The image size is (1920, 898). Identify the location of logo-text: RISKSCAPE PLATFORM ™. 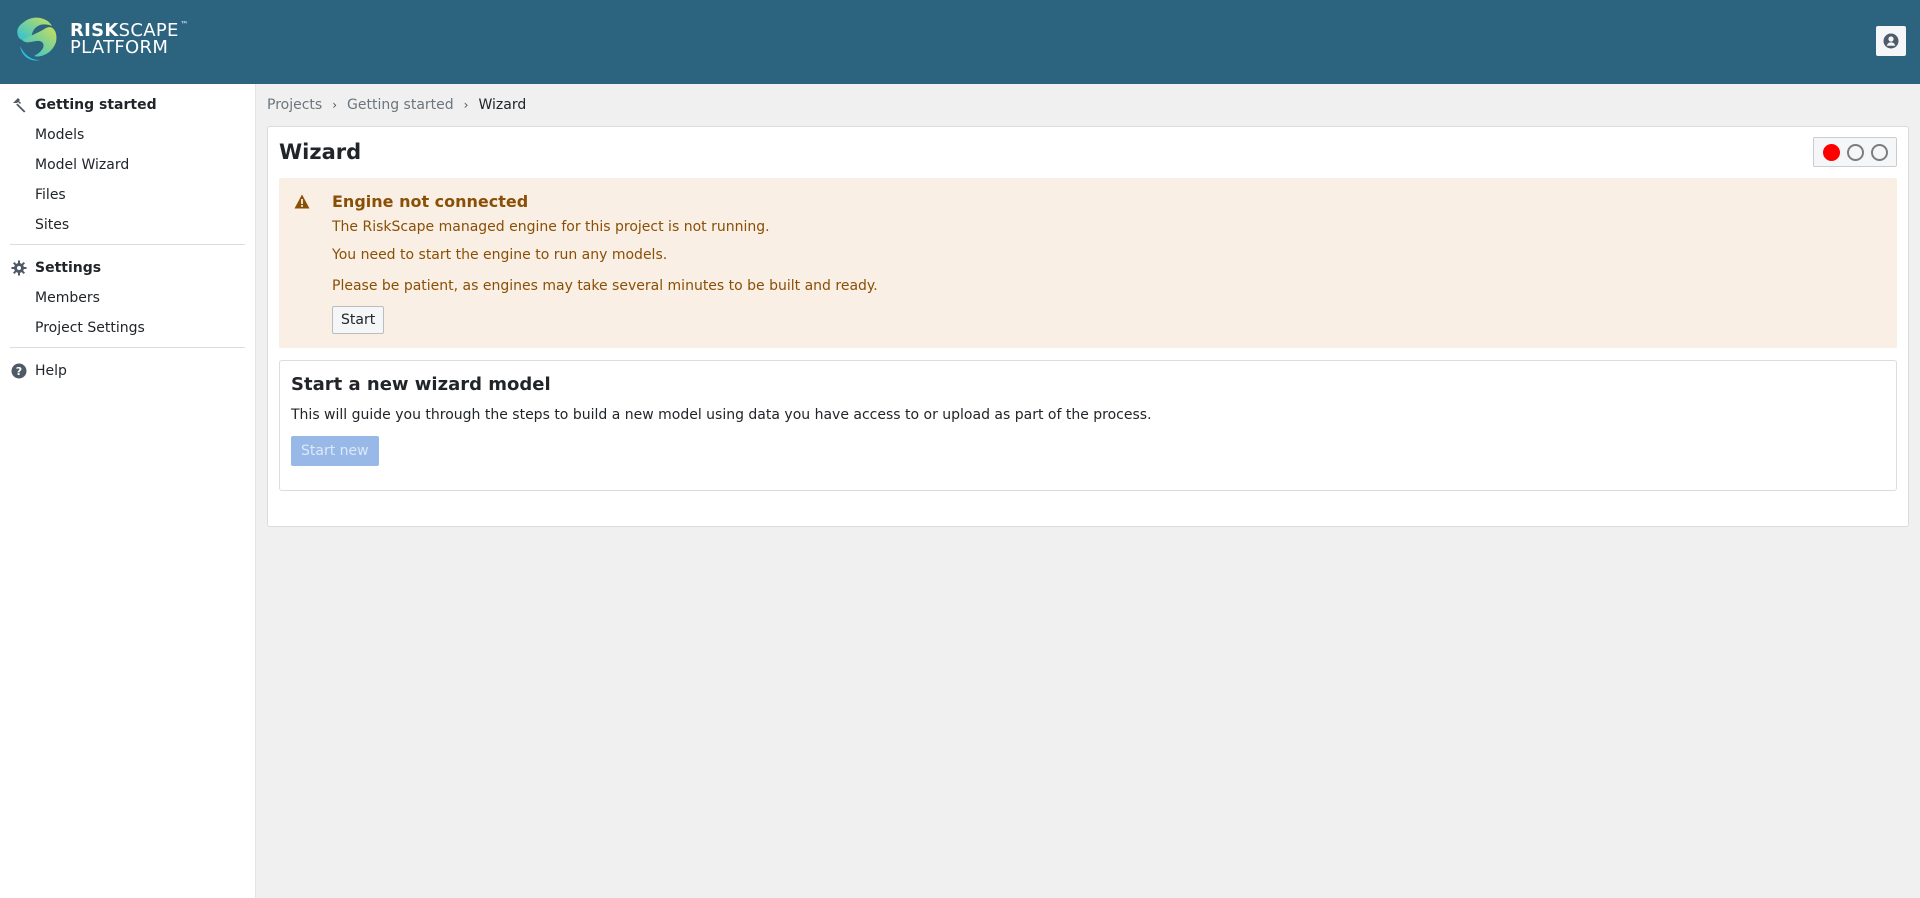
(129, 39).